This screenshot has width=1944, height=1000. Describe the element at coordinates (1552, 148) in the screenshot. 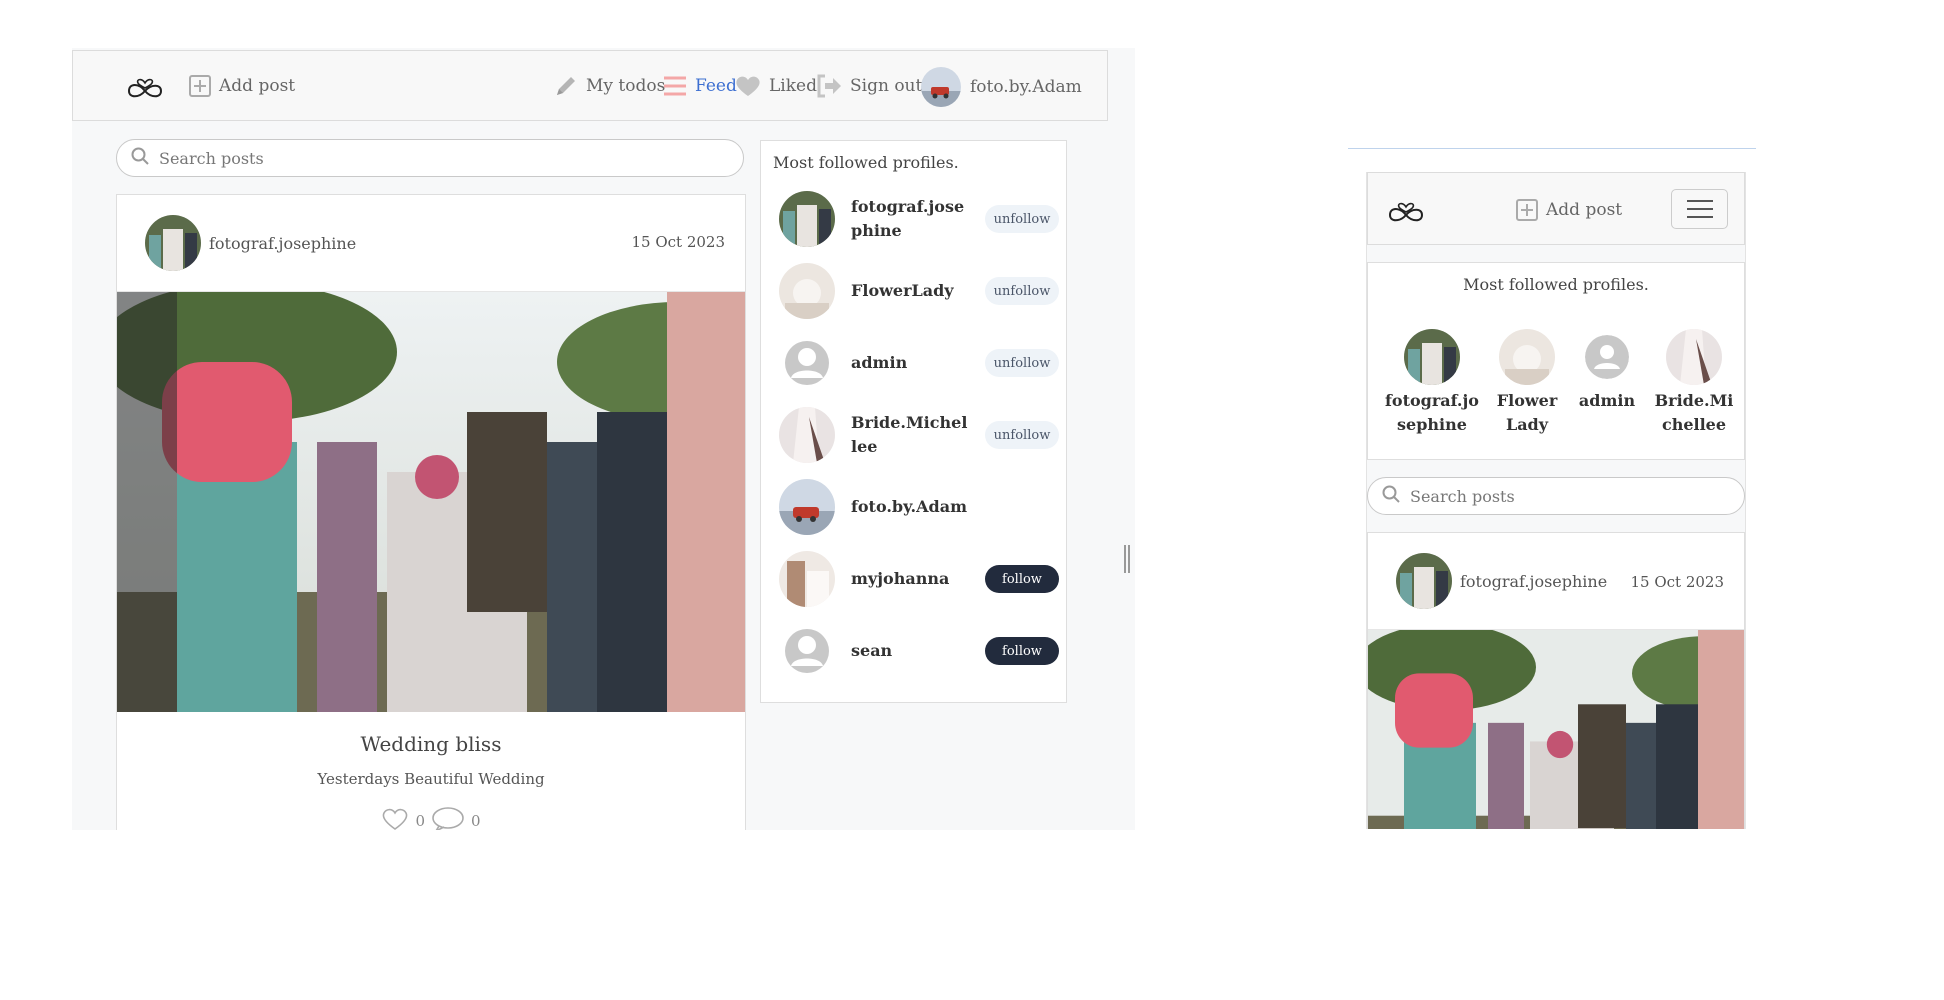

I see `divider` at that location.